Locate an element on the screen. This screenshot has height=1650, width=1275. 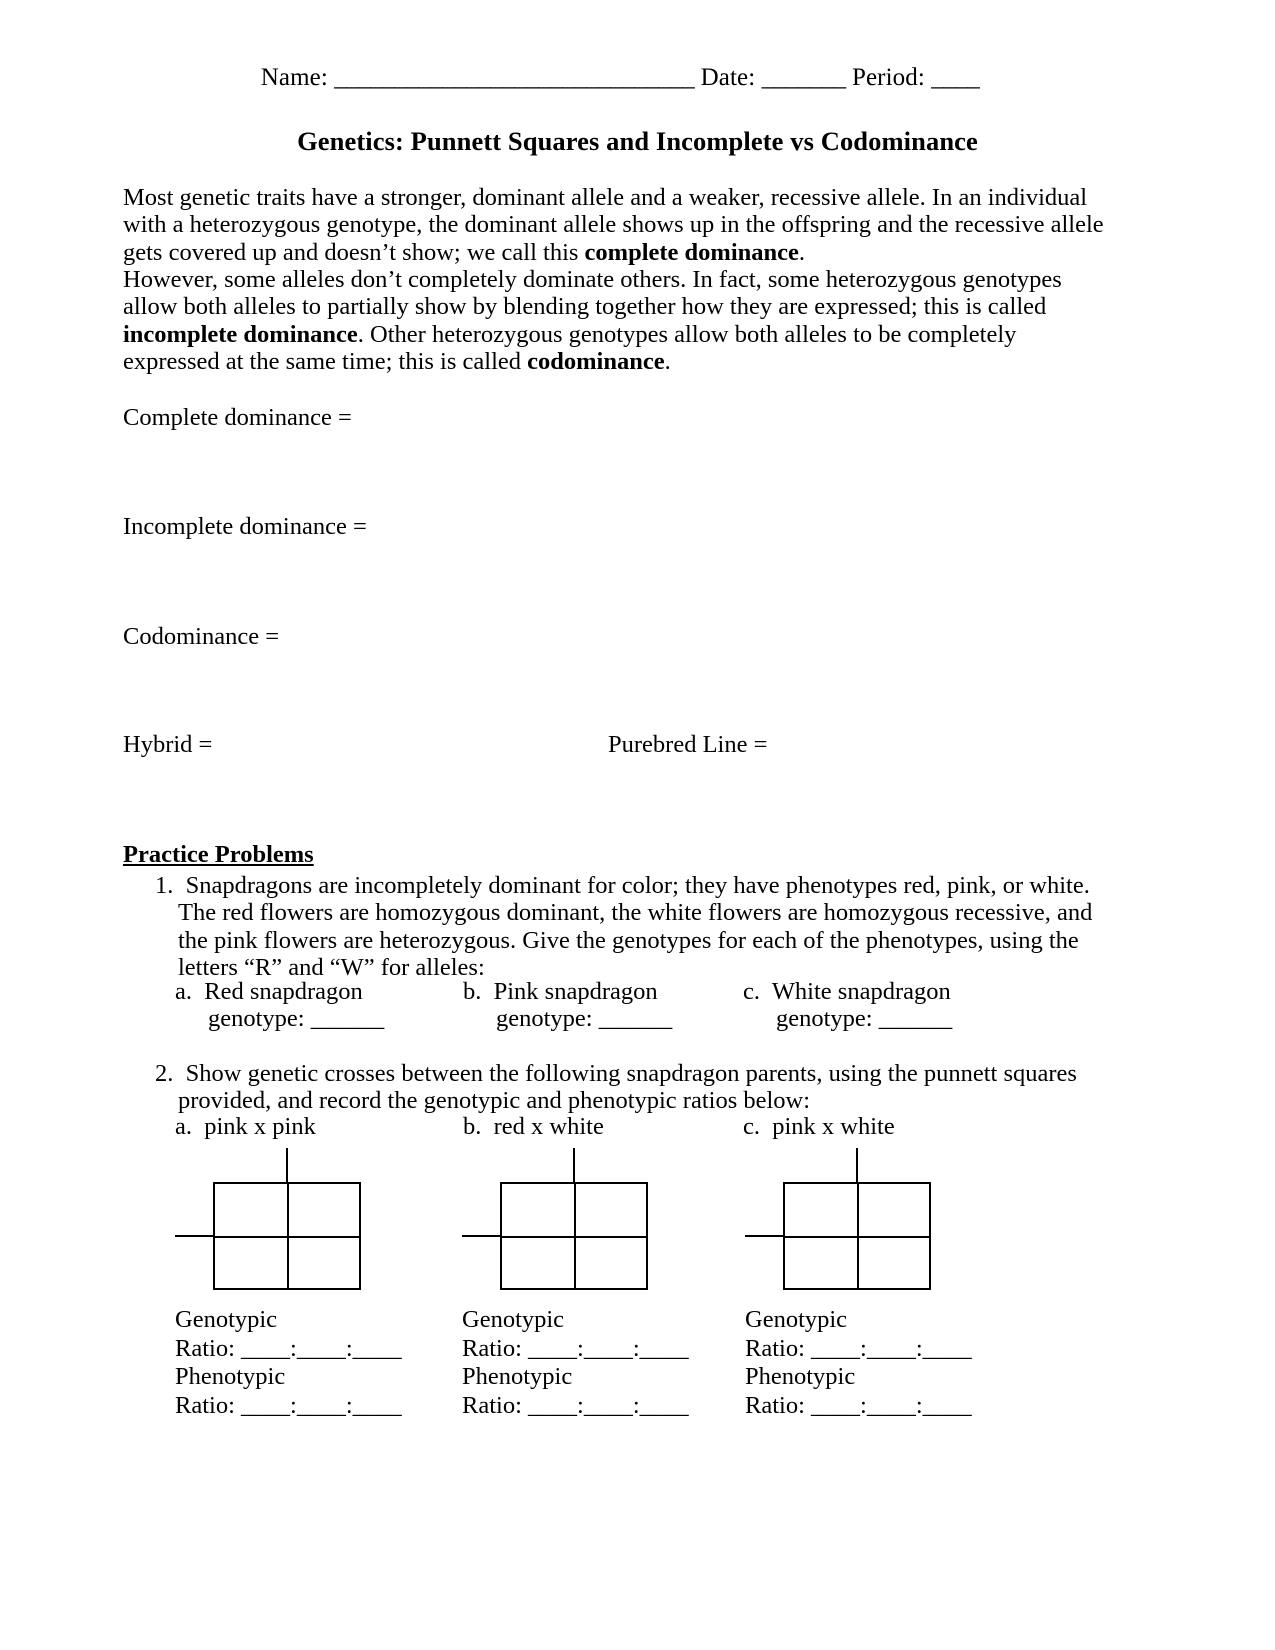
punnett-a-top-stem is located at coordinates (287, 1166).